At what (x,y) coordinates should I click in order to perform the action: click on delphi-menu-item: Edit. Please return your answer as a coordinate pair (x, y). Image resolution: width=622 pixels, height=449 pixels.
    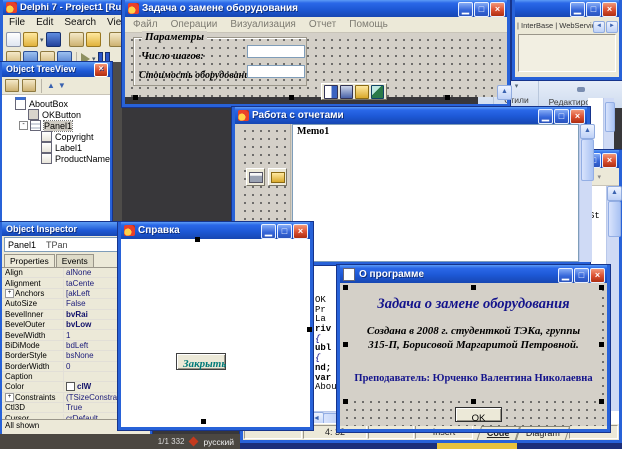
    Looking at the image, I should click on (44, 22).